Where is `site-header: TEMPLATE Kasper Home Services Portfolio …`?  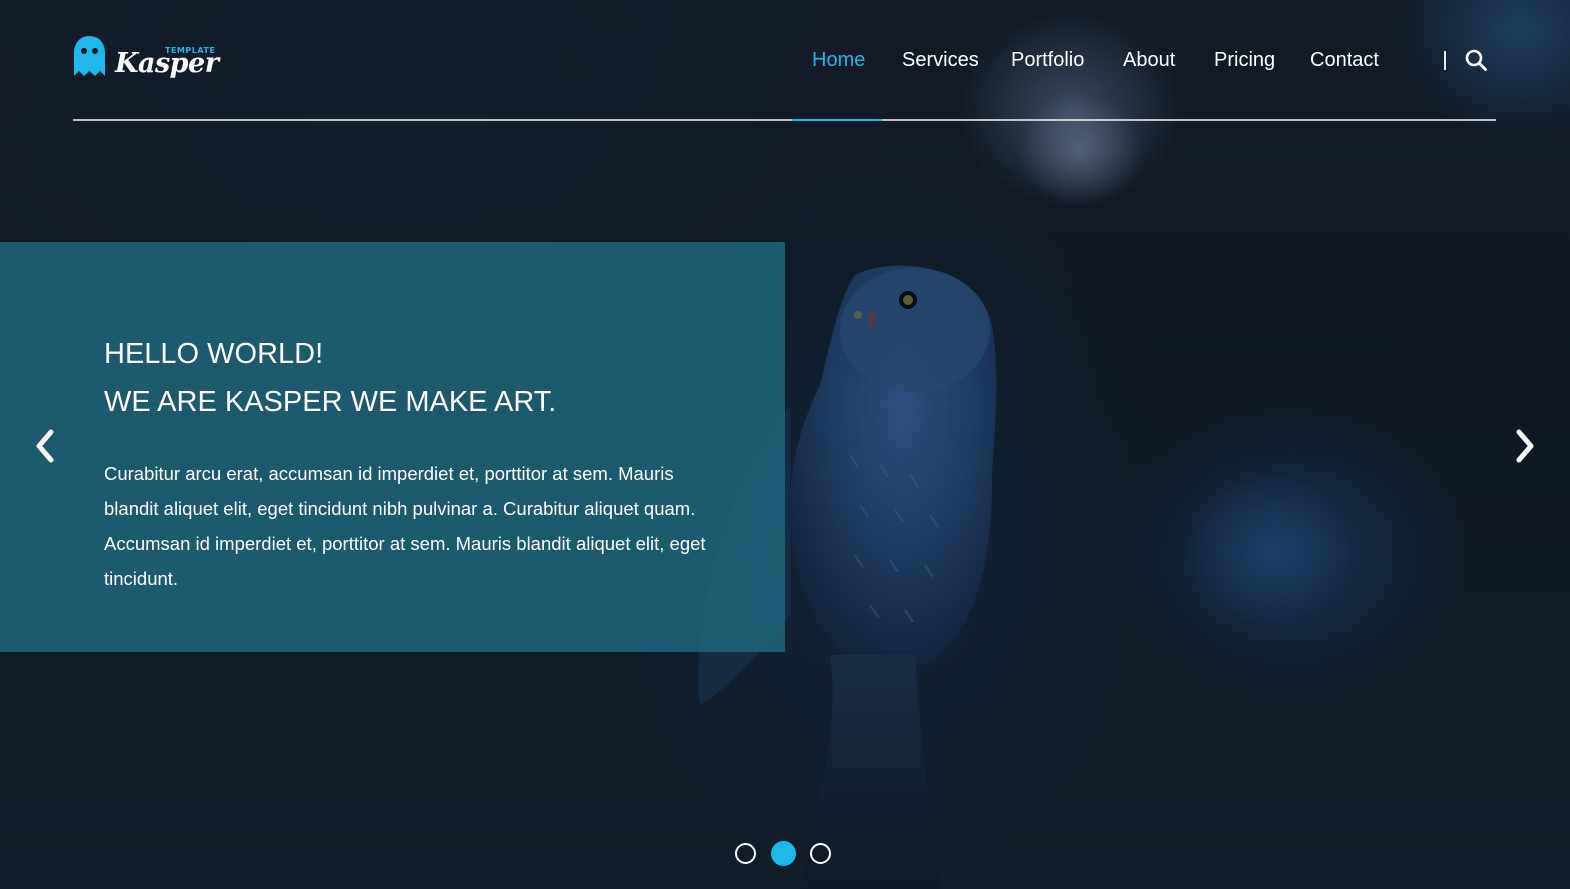 site-header: TEMPLATE Kasper Home Services Portfolio … is located at coordinates (784, 60).